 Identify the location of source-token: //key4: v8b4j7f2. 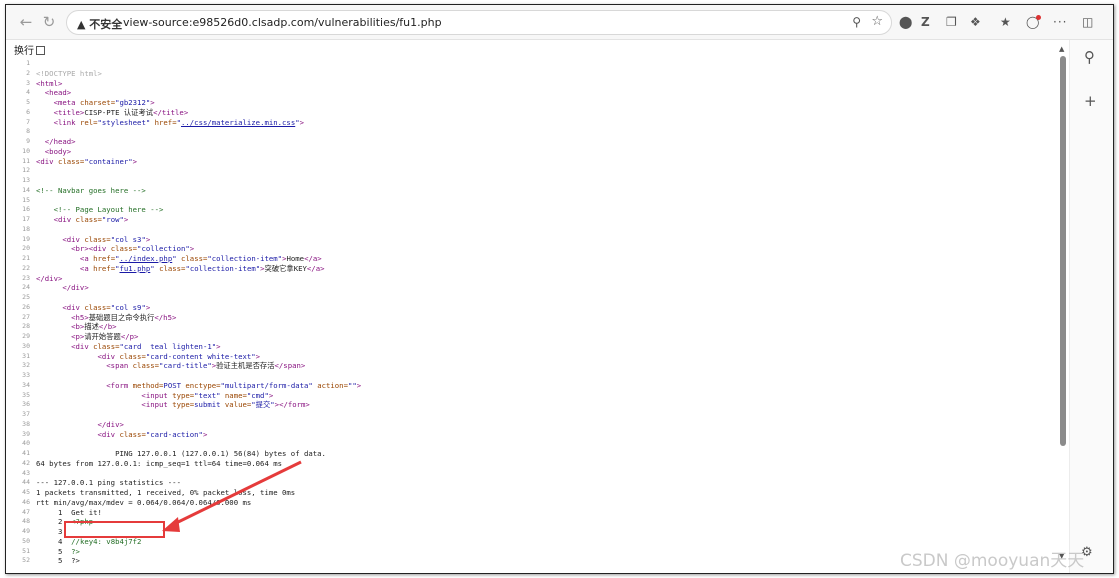
(106, 541).